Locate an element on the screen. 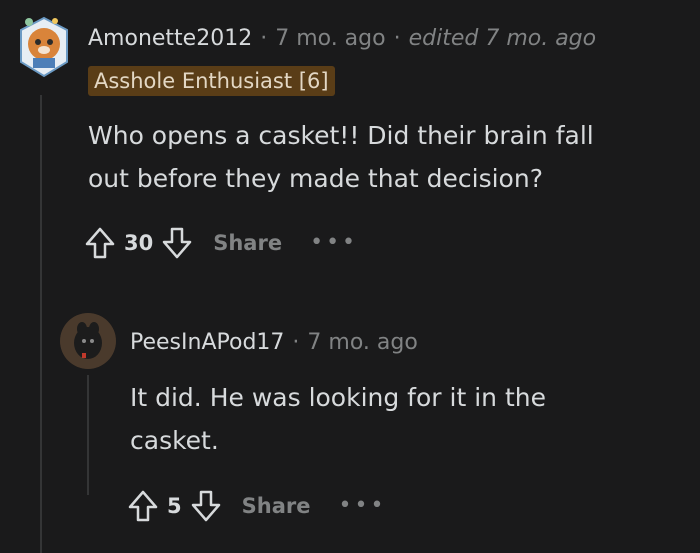 Image resolution: width=700 pixels, height=553 pixels. vote-score: 30 is located at coordinates (139, 243).